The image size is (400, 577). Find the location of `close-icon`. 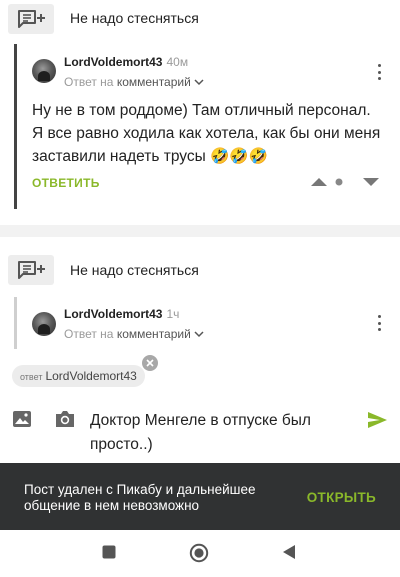

close-icon is located at coordinates (150, 363).